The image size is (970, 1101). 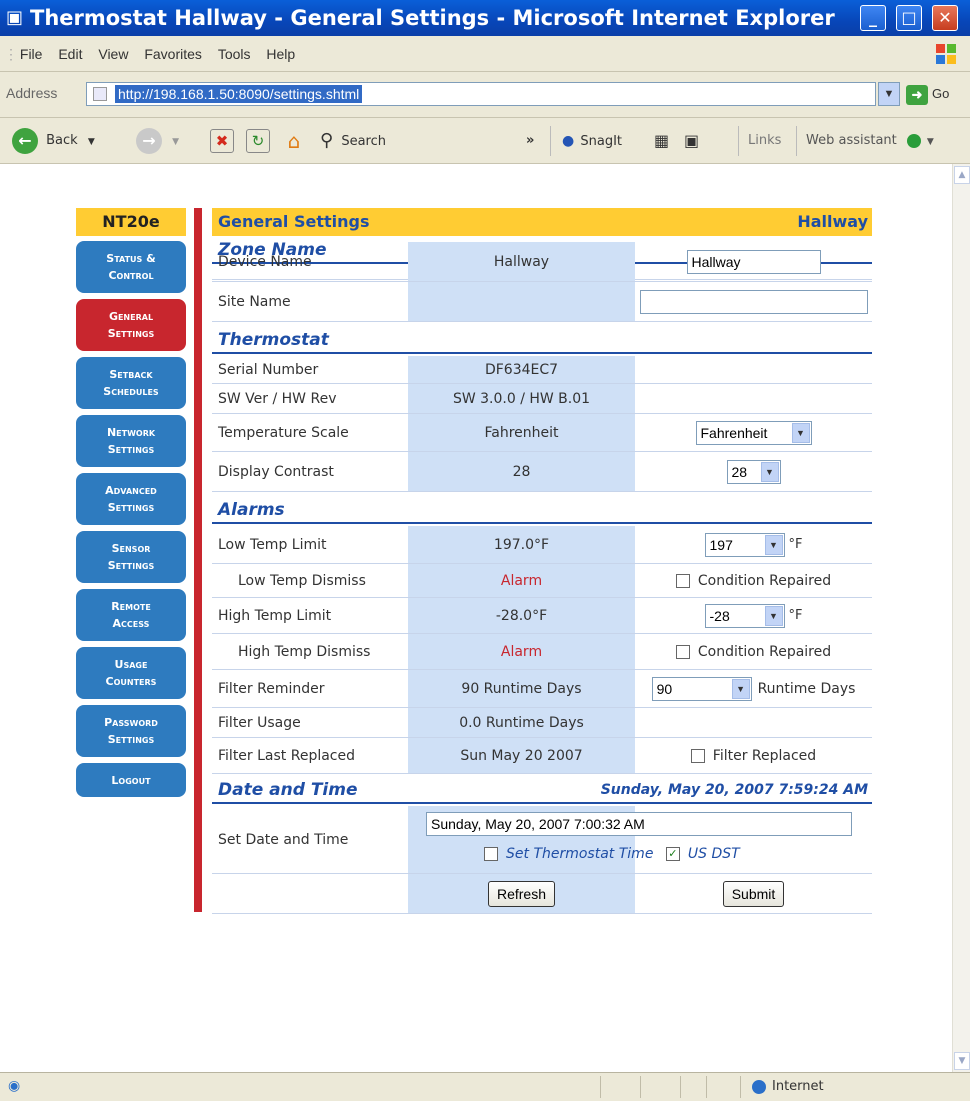 I want to click on high-temp-limit-label: High Temp Limit, so click(x=275, y=615).